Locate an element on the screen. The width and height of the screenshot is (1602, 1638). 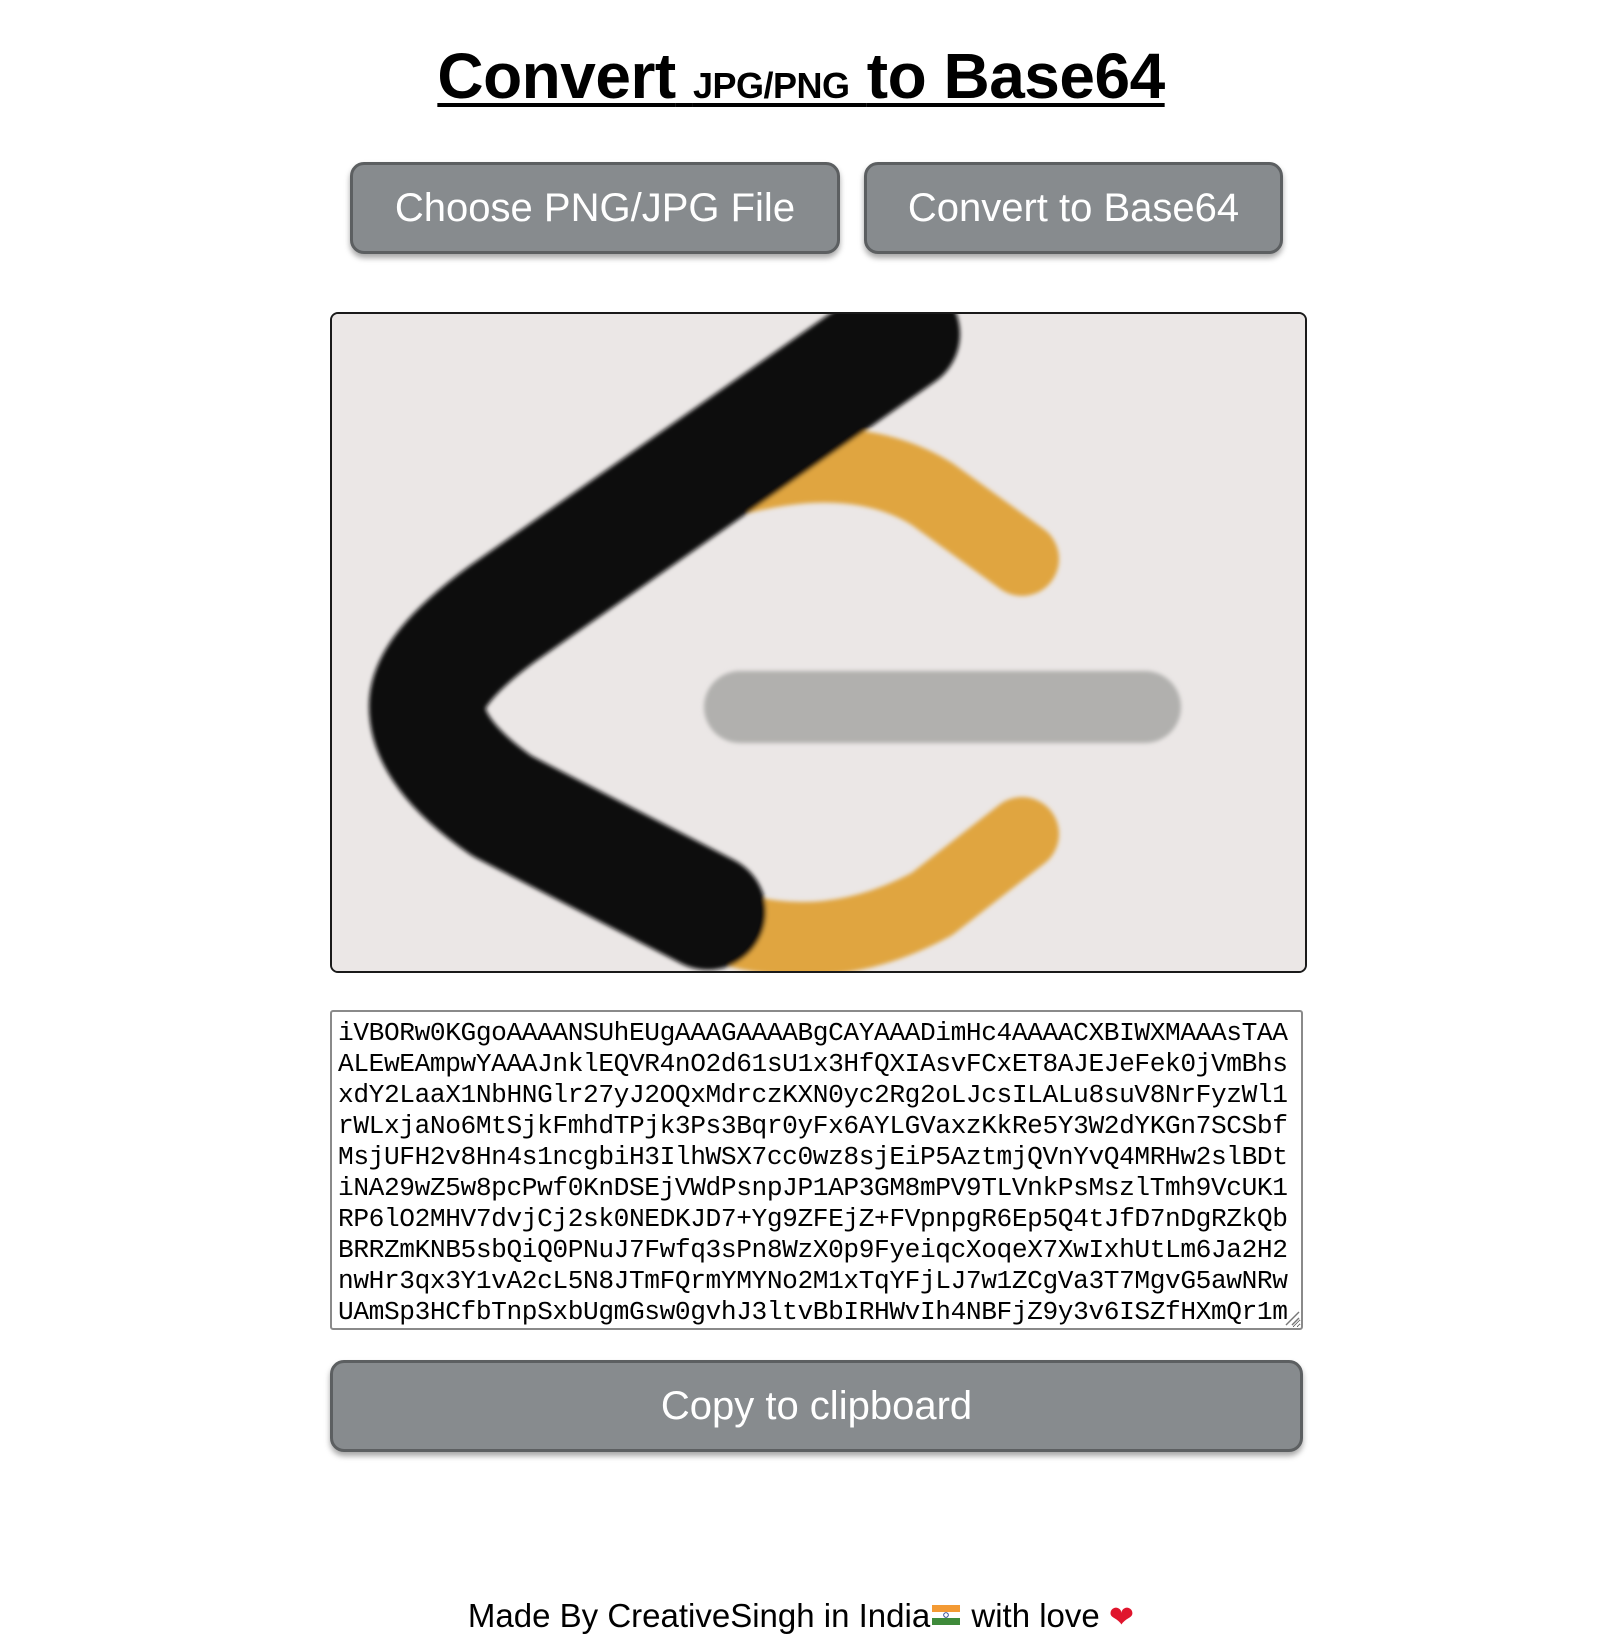
resize-grip-icon is located at coordinates (1292, 1318).